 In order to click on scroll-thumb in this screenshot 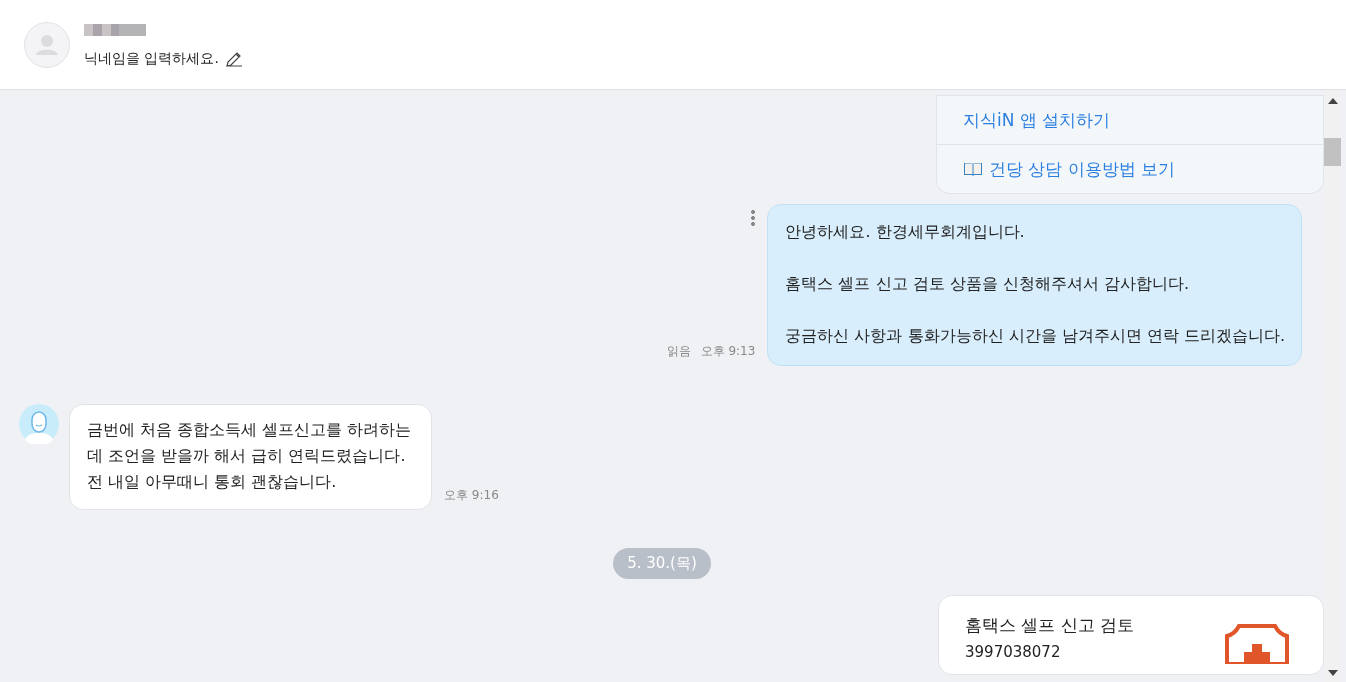, I will do `click(1332, 152)`.